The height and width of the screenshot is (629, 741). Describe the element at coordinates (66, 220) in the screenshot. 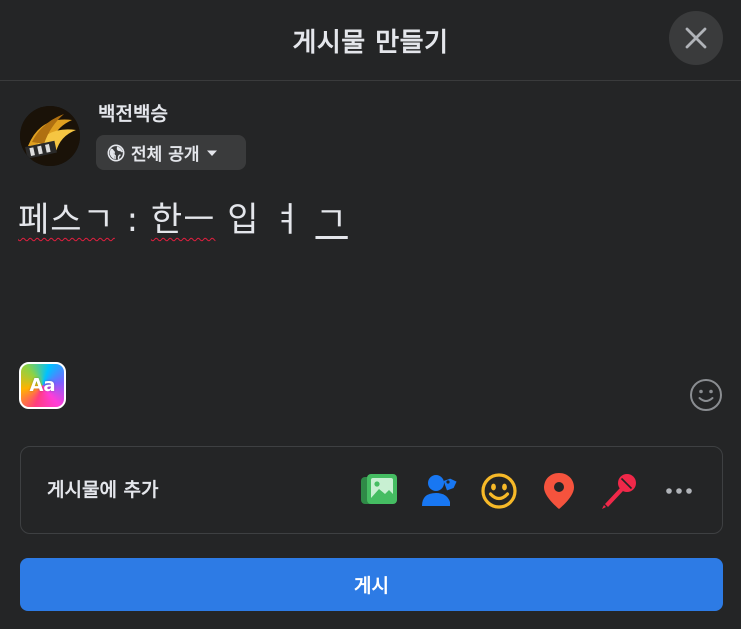

I see `composer-word: 페스ㄱ` at that location.